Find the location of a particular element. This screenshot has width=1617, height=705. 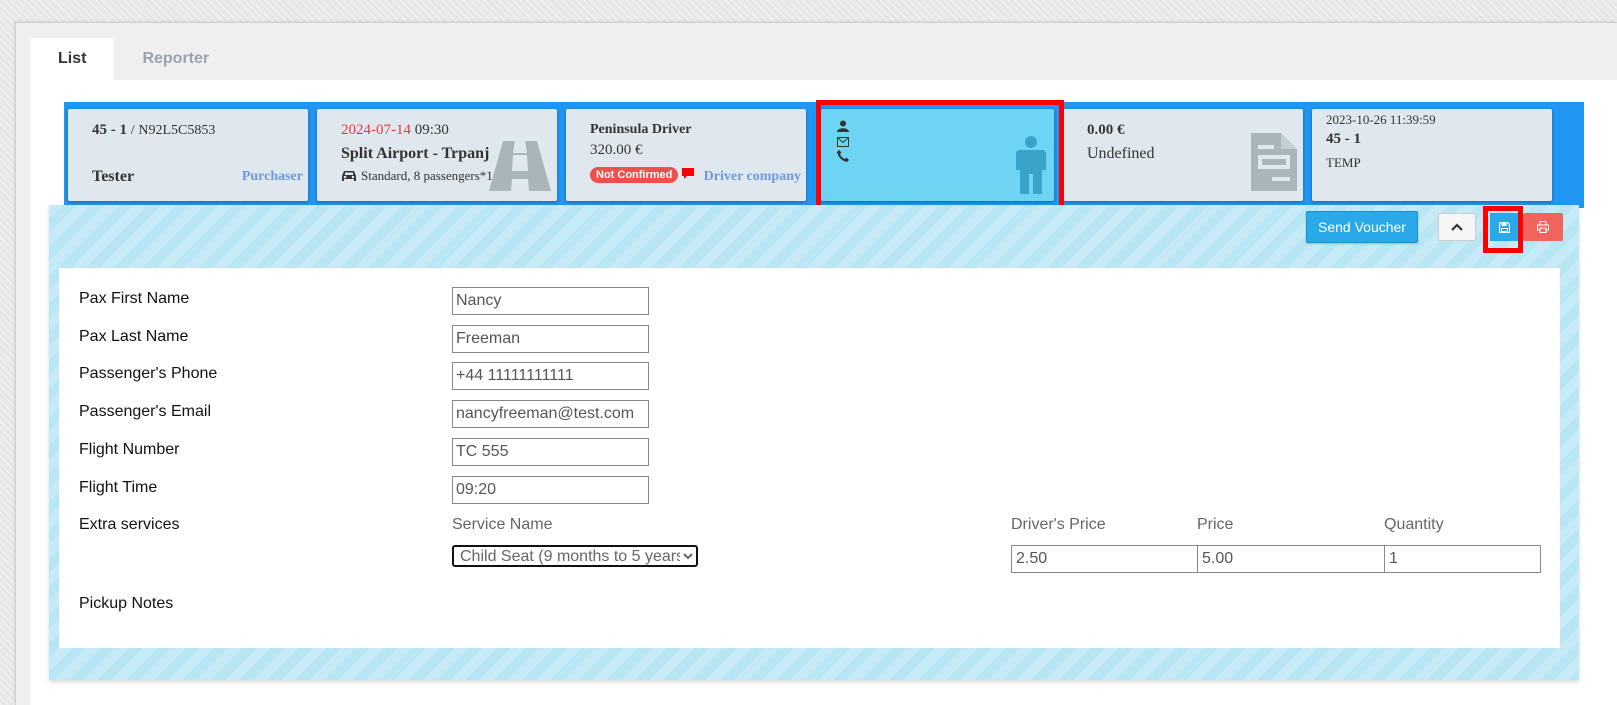

booking-card: 45 - 1 / N92L5C5853 Tester Purchaser is located at coordinates (188, 155).